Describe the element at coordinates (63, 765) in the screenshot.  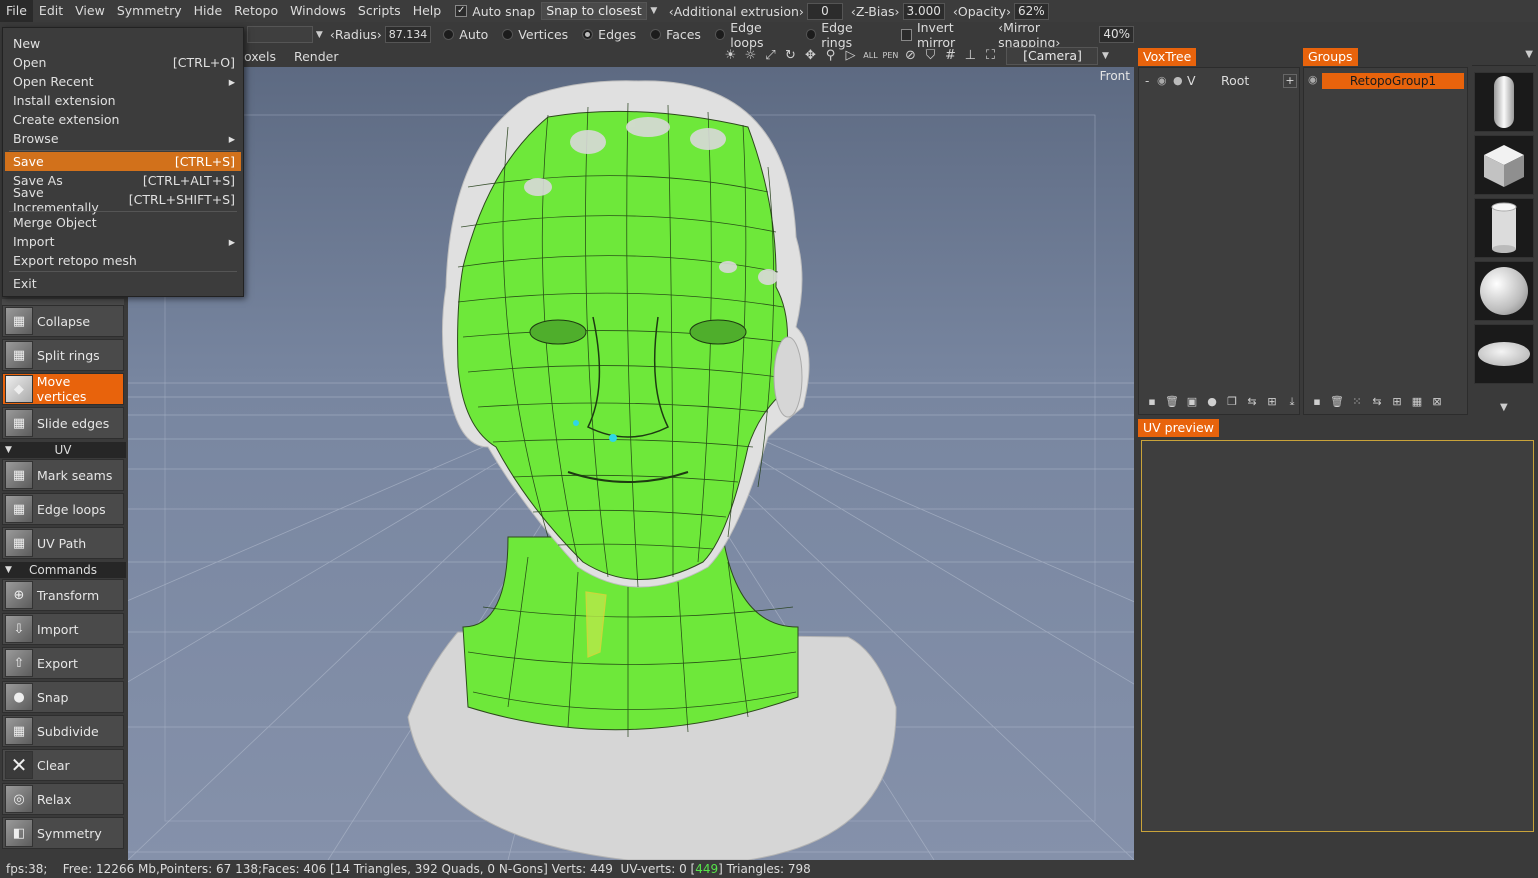
I see `cmd-clear: ✕ Clear` at that location.